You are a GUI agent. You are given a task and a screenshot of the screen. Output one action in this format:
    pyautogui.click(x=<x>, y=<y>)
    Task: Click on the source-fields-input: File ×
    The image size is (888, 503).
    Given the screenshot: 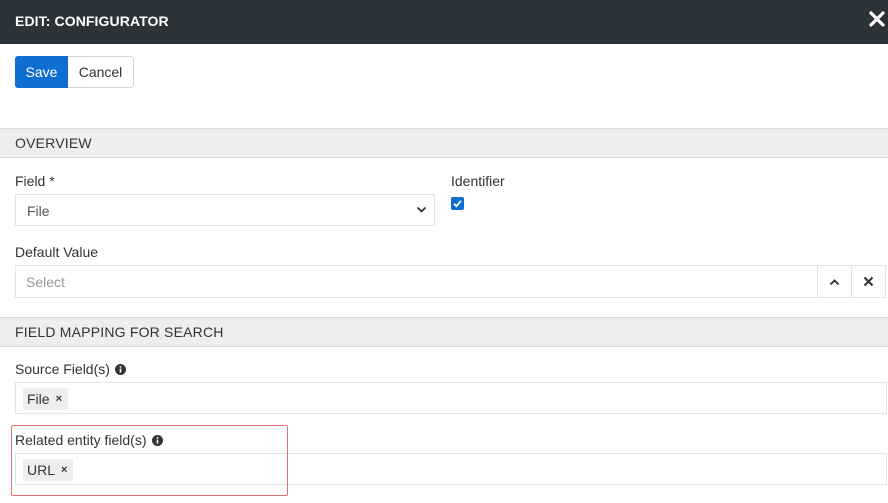 What is the action you would take?
    pyautogui.click(x=451, y=398)
    